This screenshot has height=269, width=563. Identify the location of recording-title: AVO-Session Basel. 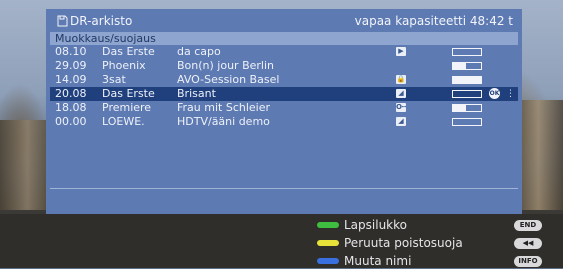
(228, 79).